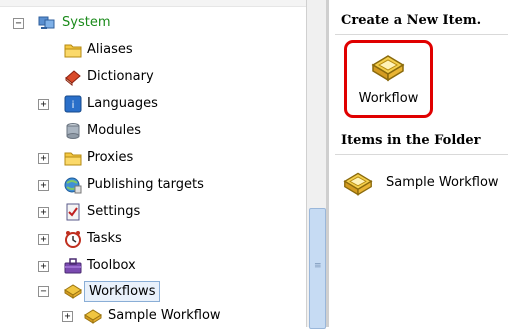 The width and height of the screenshot is (508, 329). Describe the element at coordinates (86, 22) in the screenshot. I see `tree-item-label: System` at that location.